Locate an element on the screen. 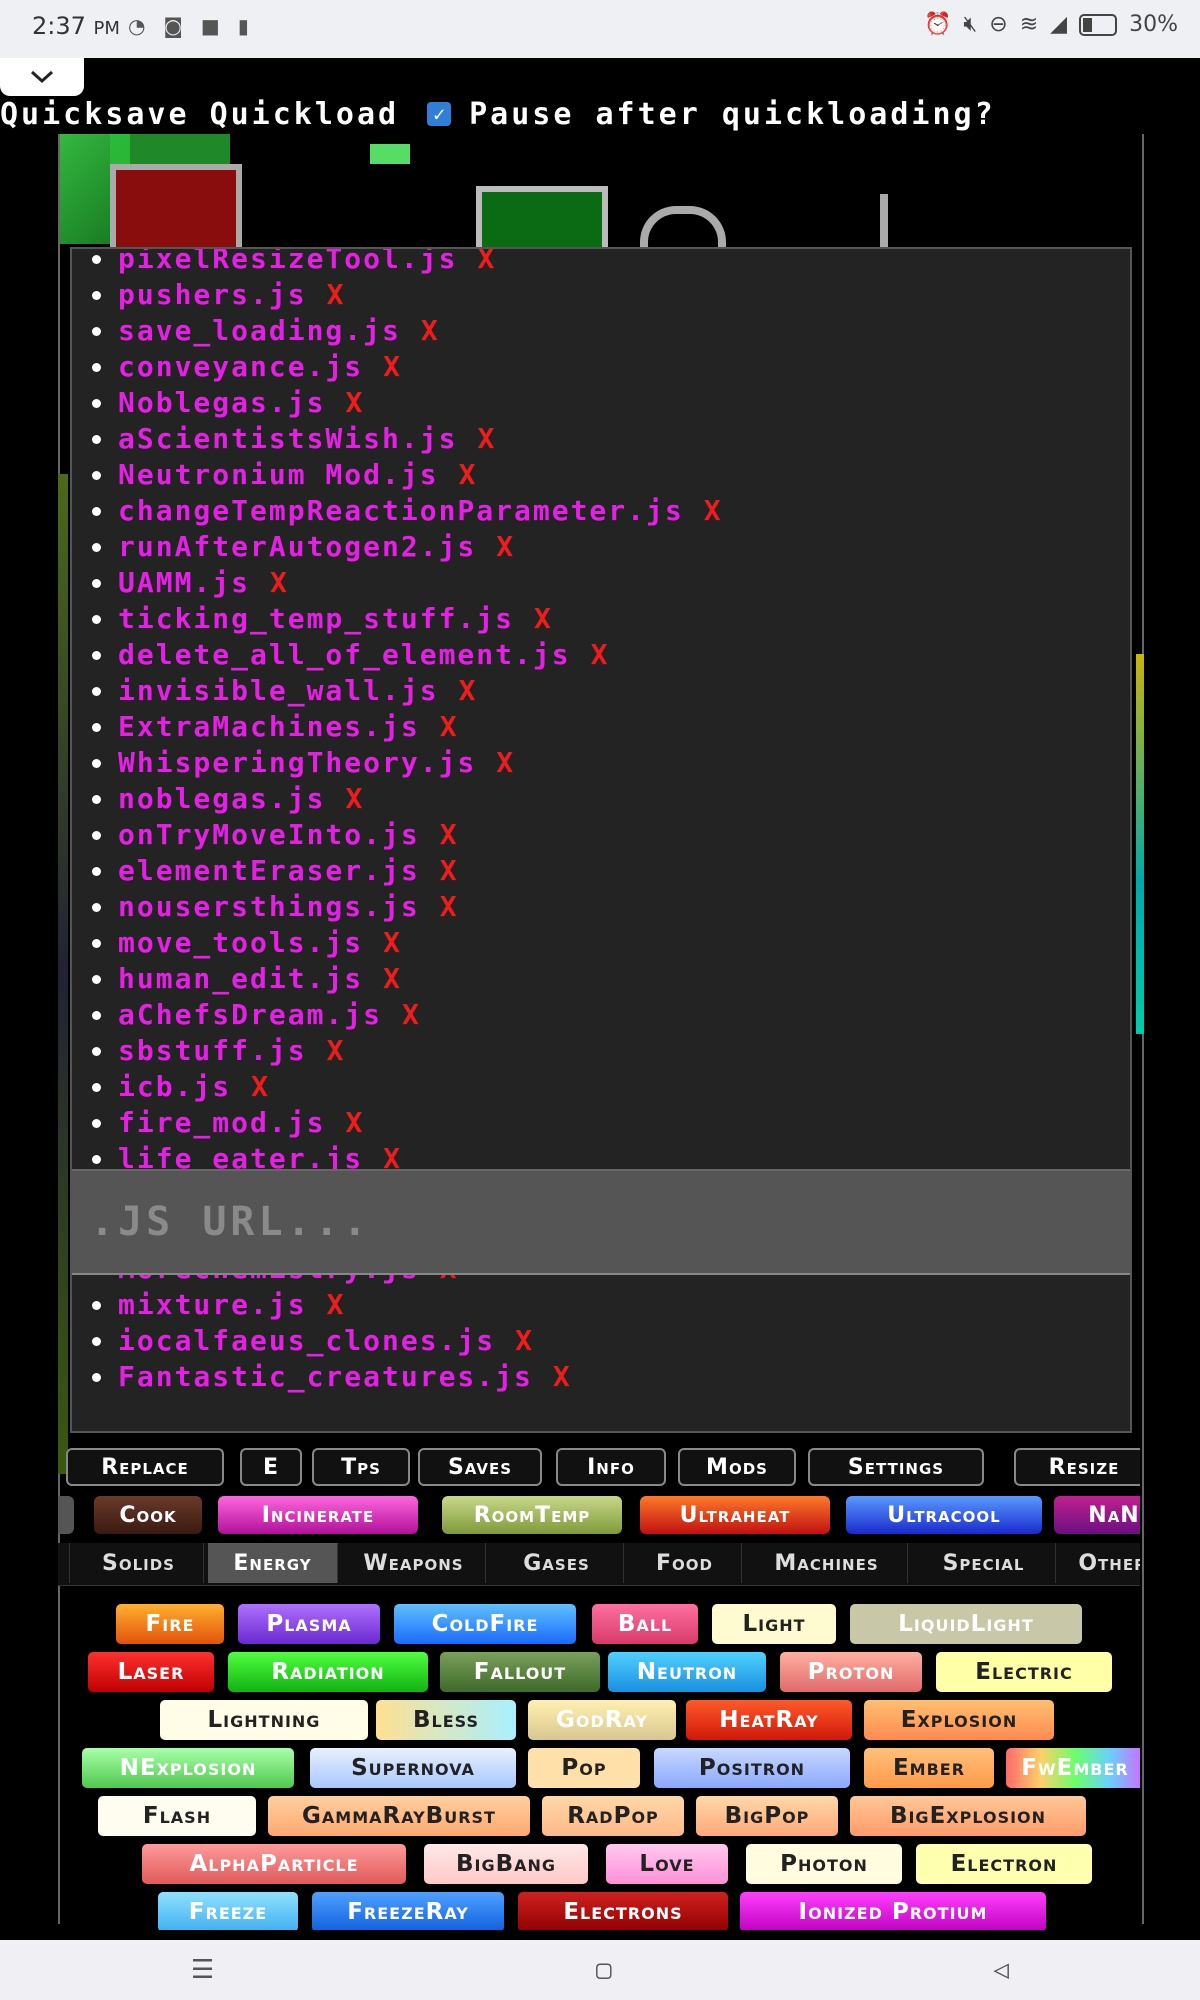 This screenshot has height=2000, width=1200. element-photon: Photon is located at coordinates (824, 1864).